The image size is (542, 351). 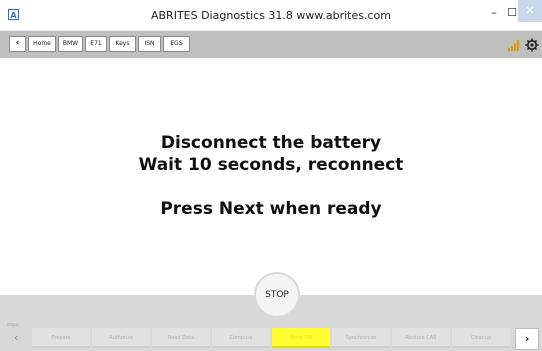 I want to click on window-title: ABRITES Diagnostics 31.8 www.abrites.com, so click(x=270, y=15).